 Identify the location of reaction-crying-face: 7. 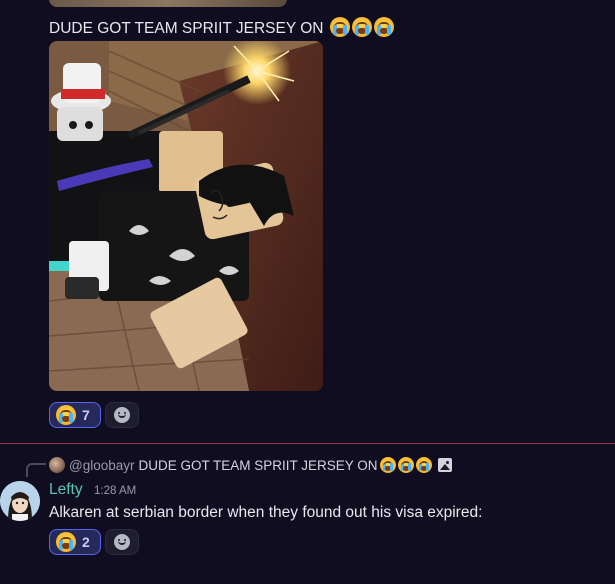
(75, 415).